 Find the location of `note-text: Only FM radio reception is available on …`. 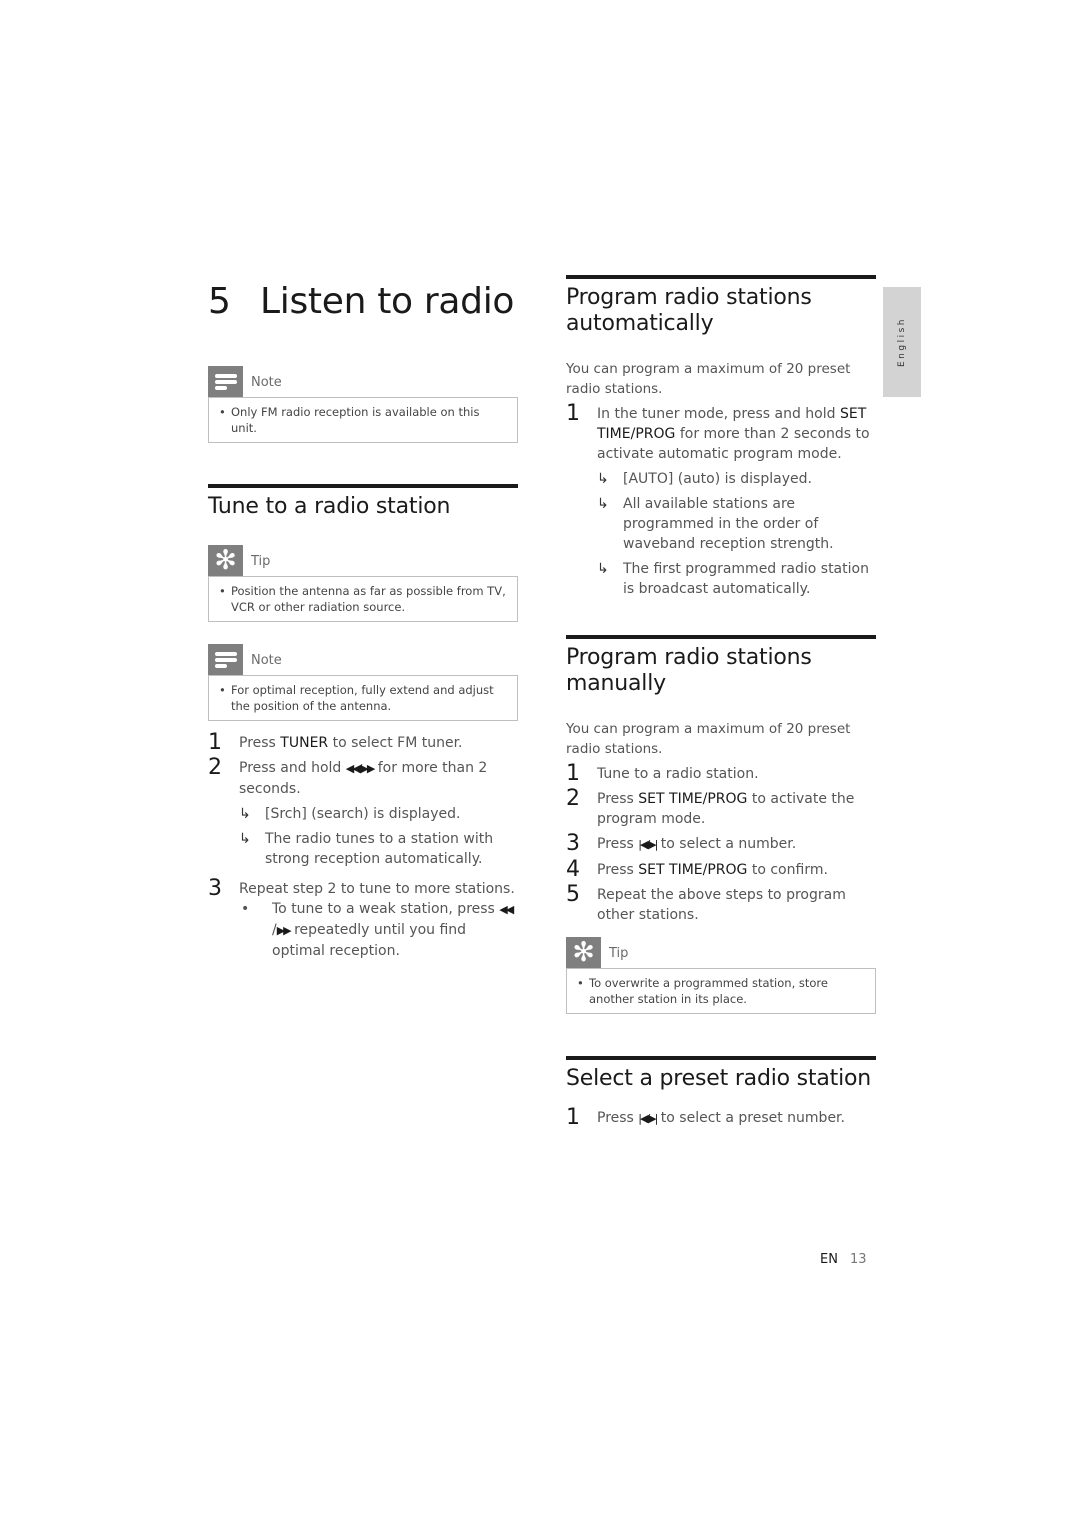

note-text: Only FM radio reception is available on … is located at coordinates (355, 420).